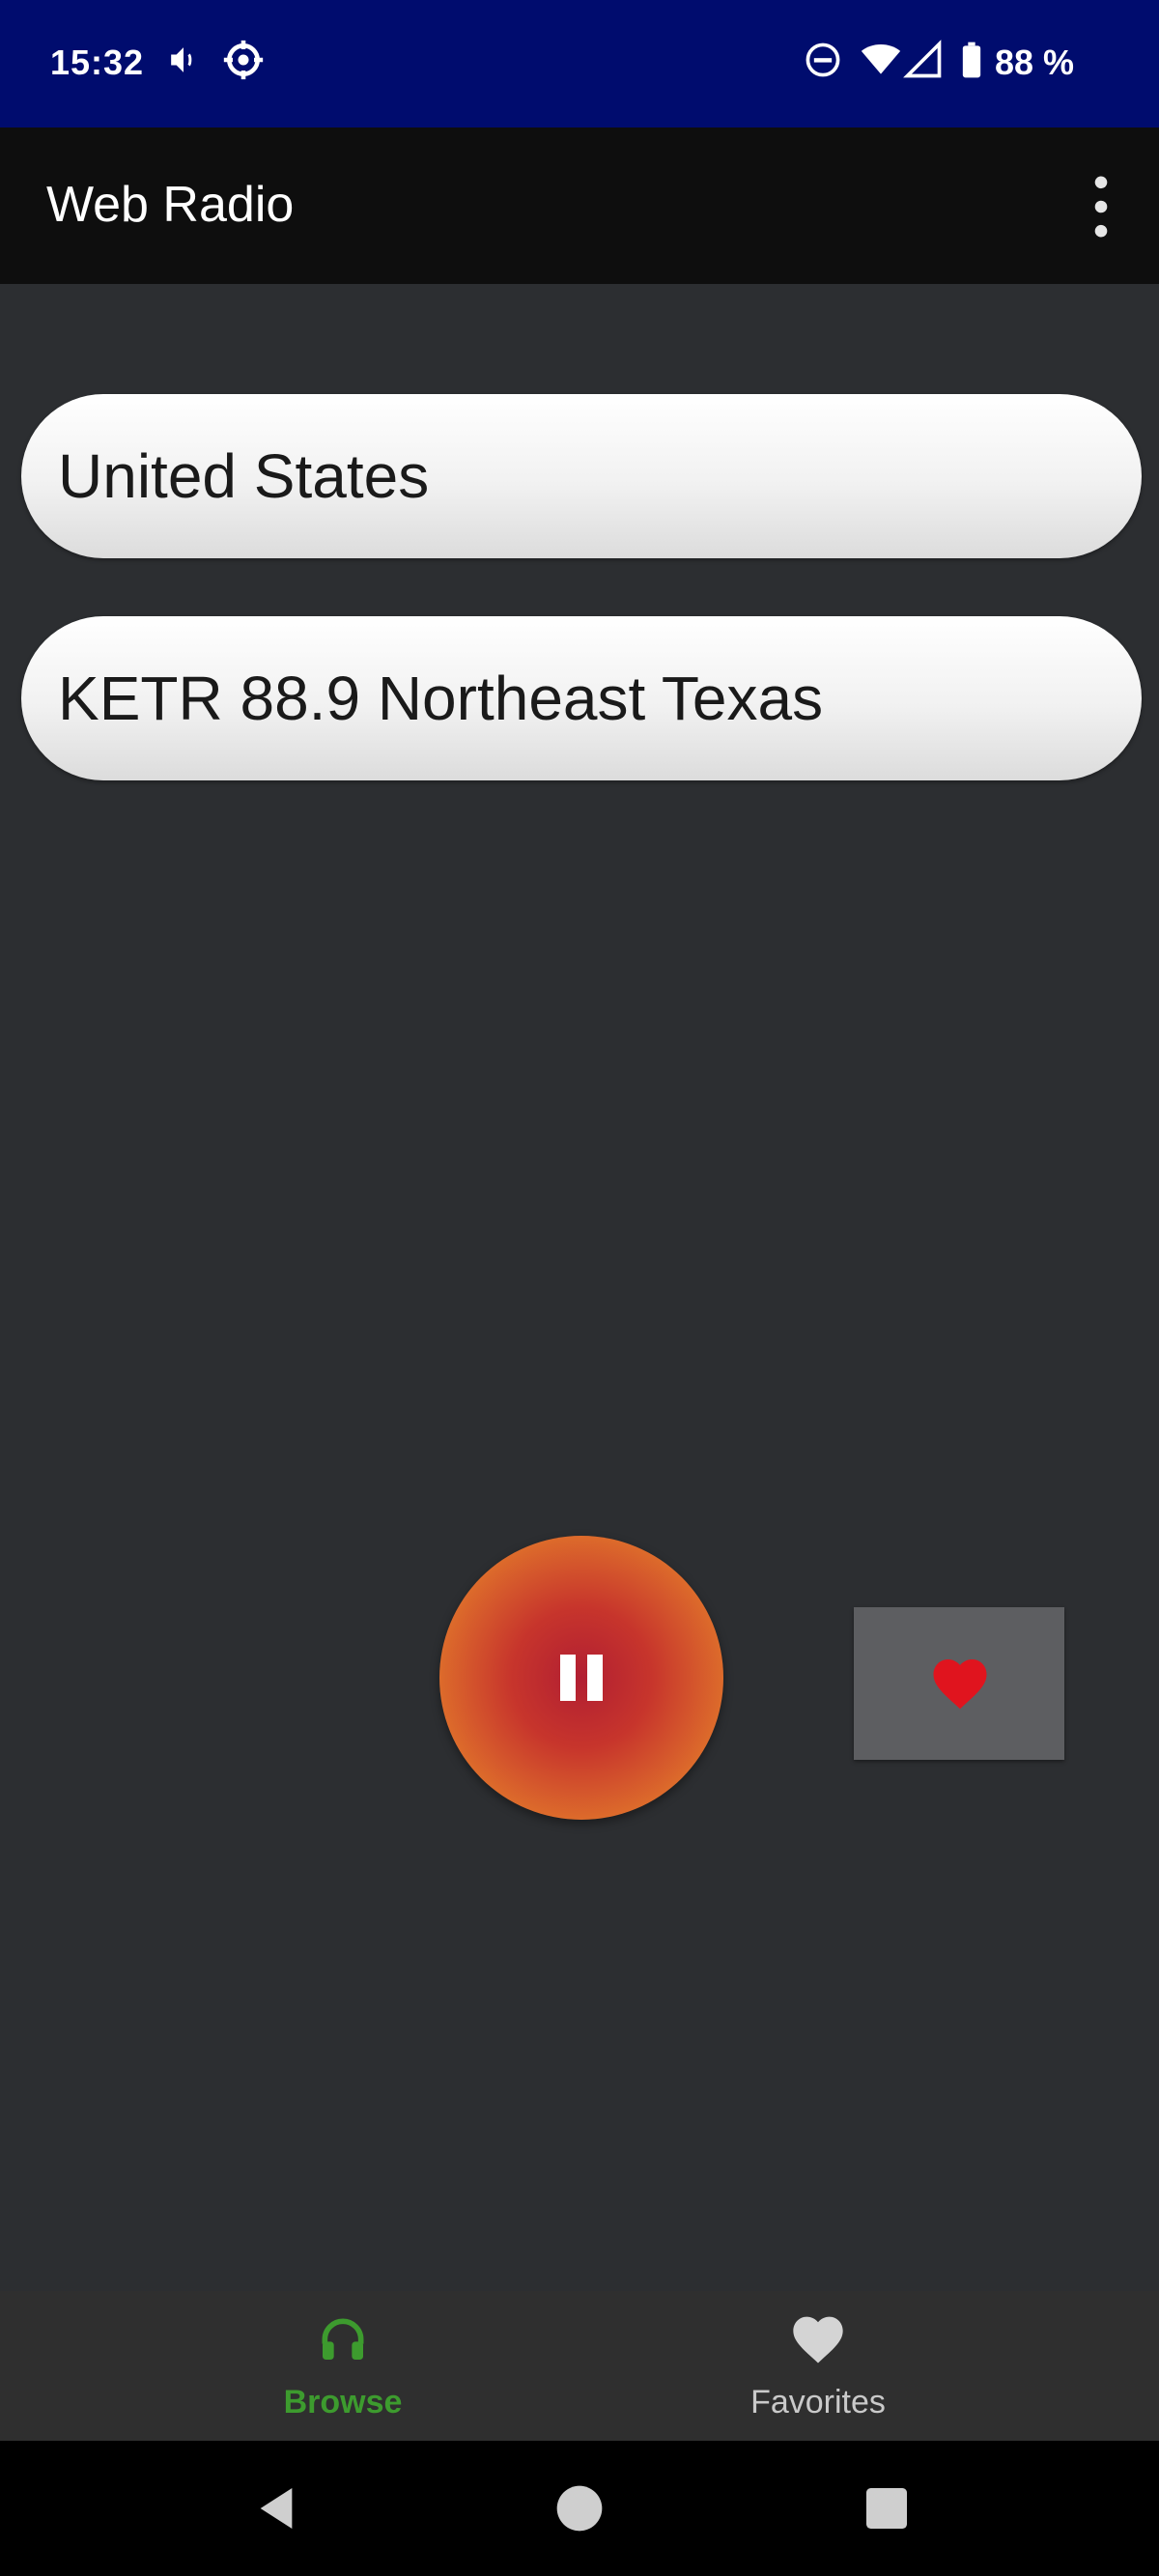 The height and width of the screenshot is (2576, 1159). I want to click on battery-icon, so click(971, 60).